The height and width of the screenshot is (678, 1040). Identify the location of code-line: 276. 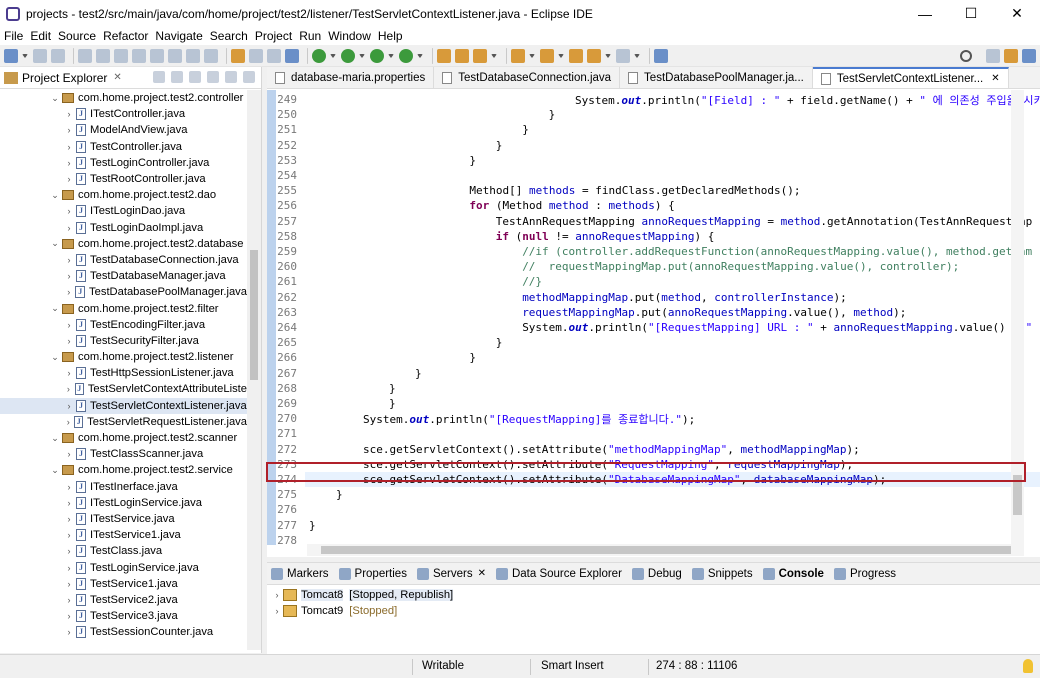
(288, 509).